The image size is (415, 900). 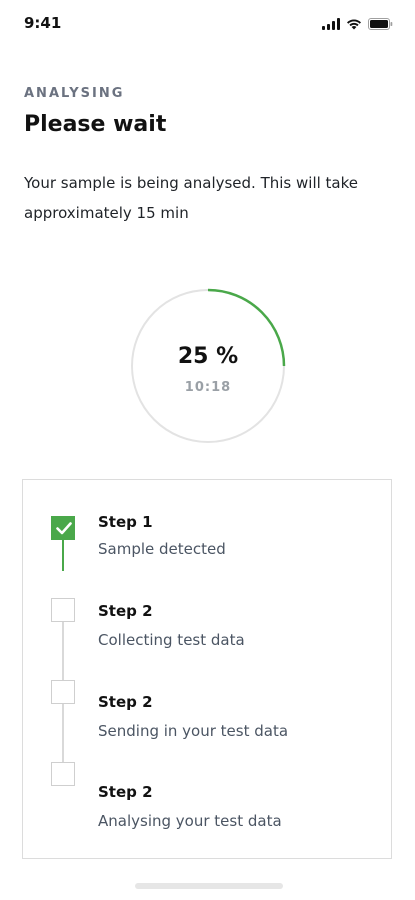 I want to click on home-indicator, so click(x=209, y=886).